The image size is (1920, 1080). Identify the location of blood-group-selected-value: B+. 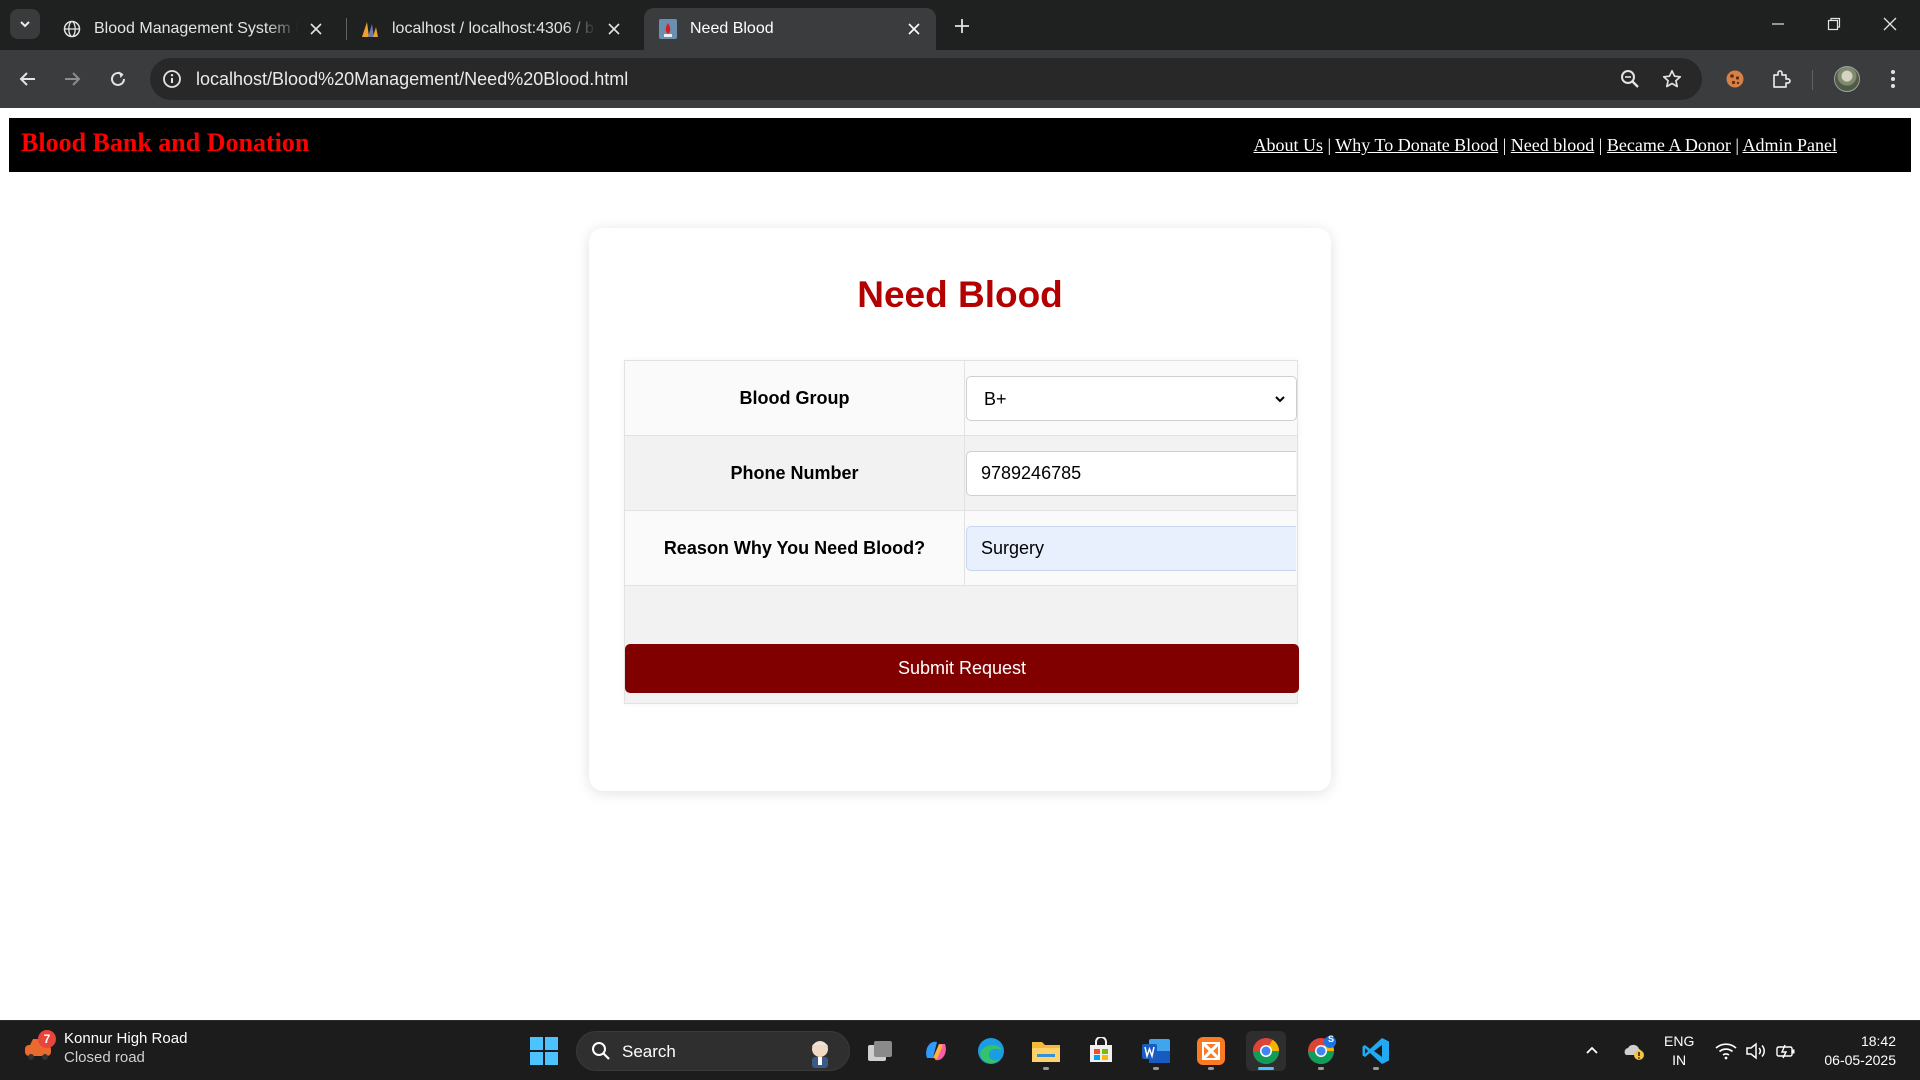
(995, 398).